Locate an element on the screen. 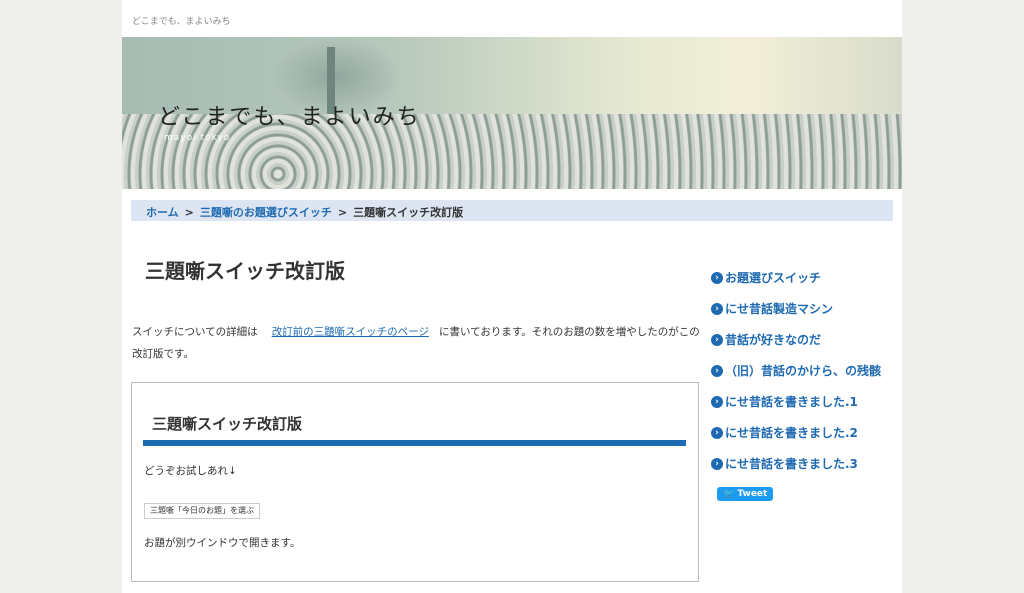  tweet-button: 🐦 Tweet is located at coordinates (745, 494).